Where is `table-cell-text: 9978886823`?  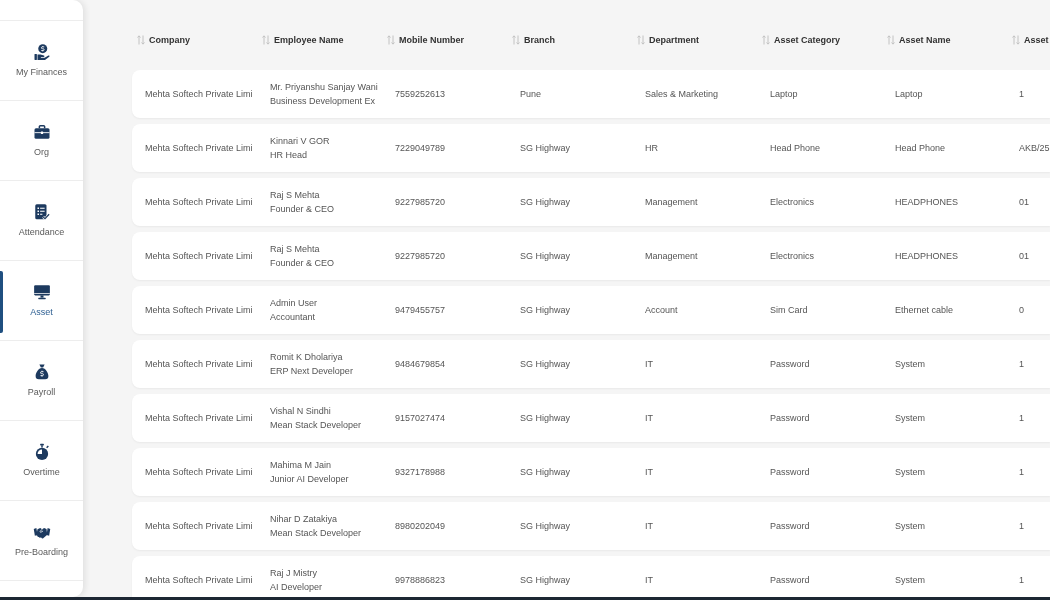
table-cell-text: 9978886823 is located at coordinates (420, 580).